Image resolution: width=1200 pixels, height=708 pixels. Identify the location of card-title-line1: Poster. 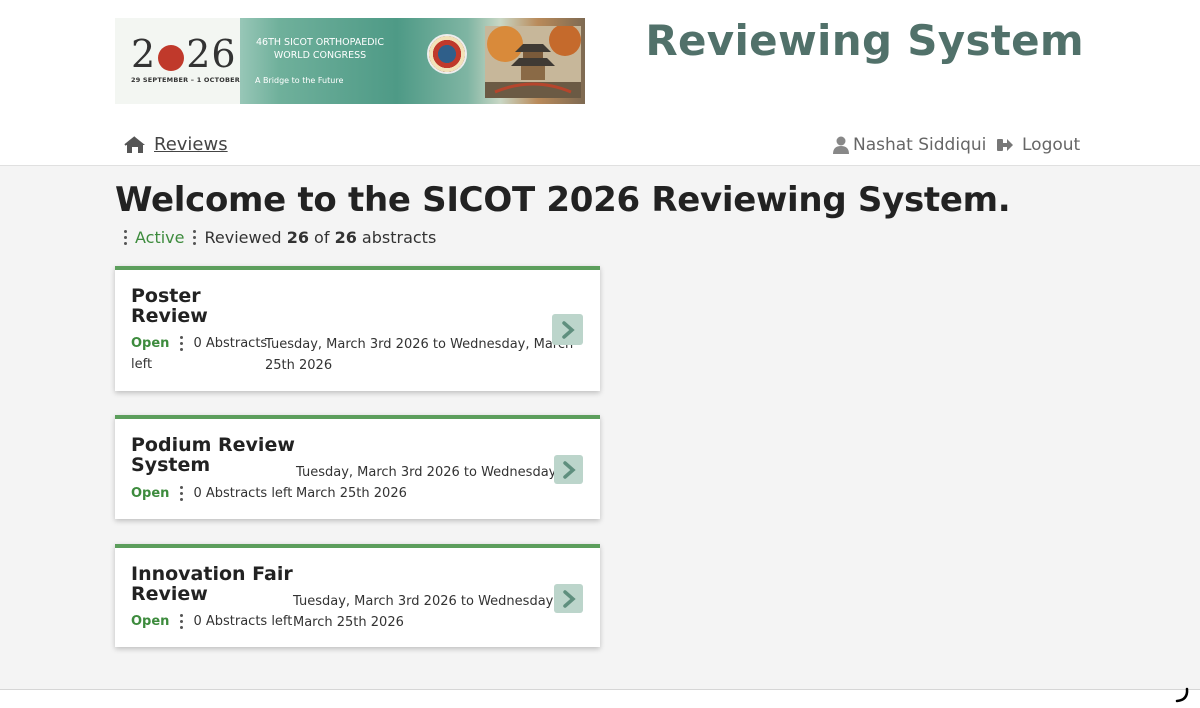
(166, 296).